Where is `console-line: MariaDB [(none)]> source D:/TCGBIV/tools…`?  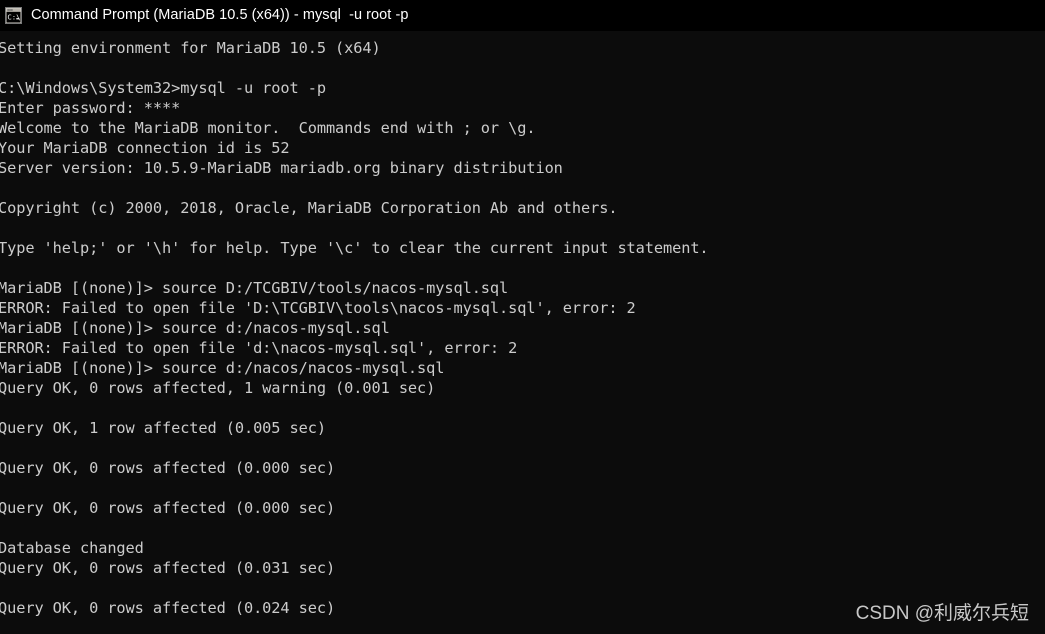 console-line: MariaDB [(none)]> source D:/TCGBIV/tools… is located at coordinates (254, 288).